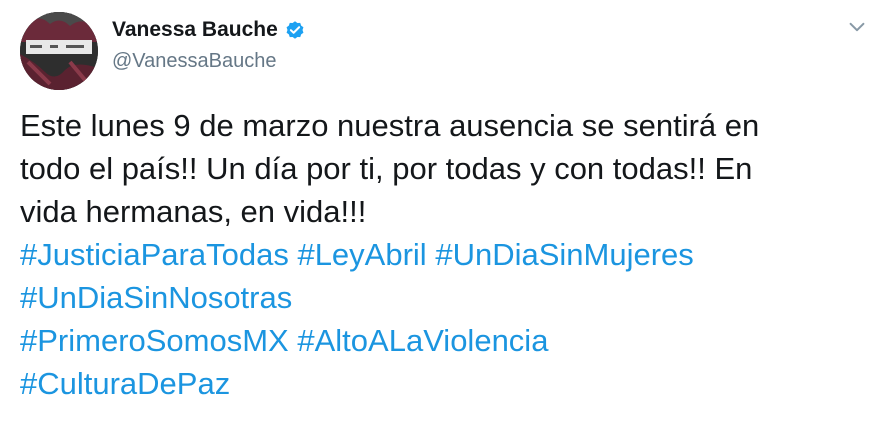 This screenshot has height=445, width=892. I want to click on avatar-image, so click(59, 51).